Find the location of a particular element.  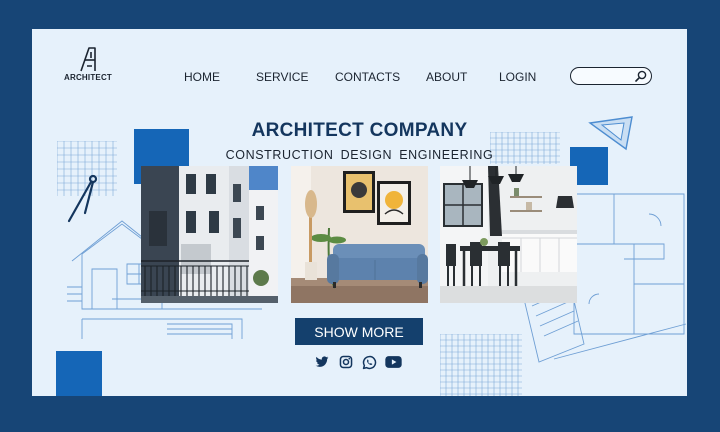

compass-drawing-icon is located at coordinates (82, 198).